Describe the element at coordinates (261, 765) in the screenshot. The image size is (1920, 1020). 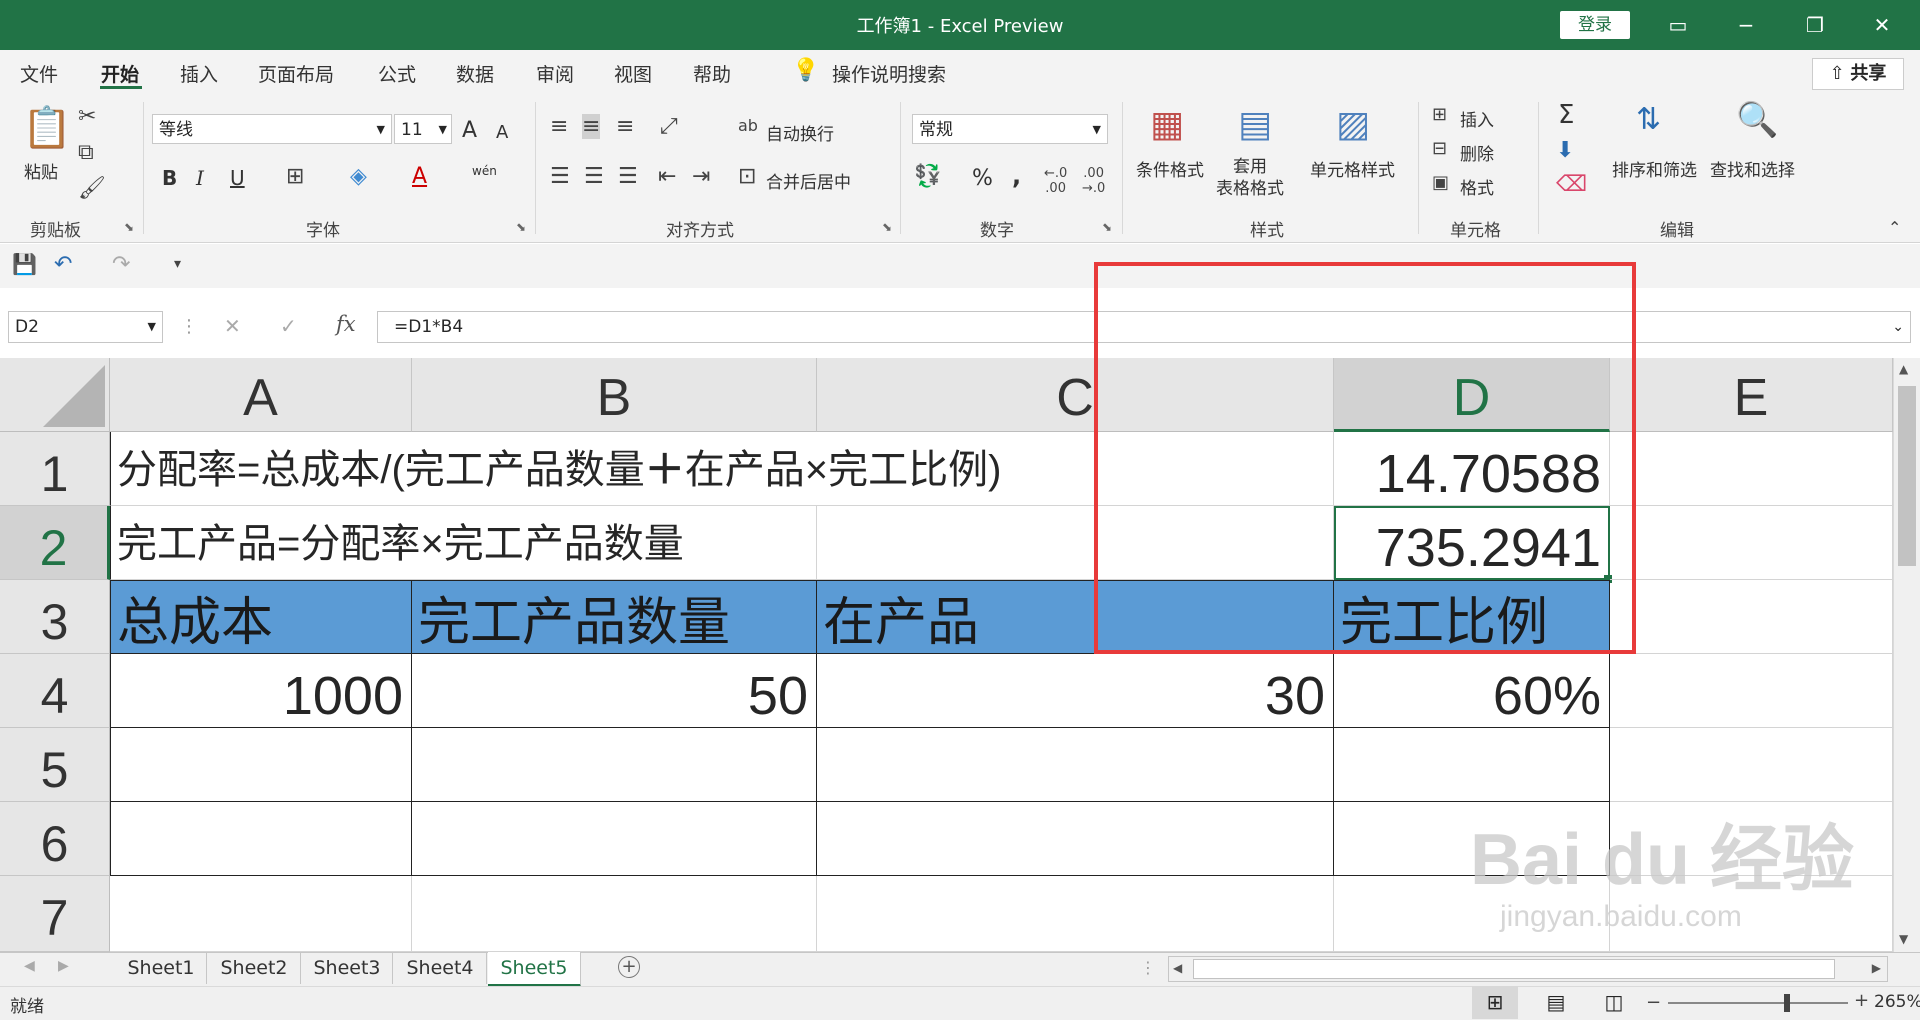
I see `cell-a5` at that location.